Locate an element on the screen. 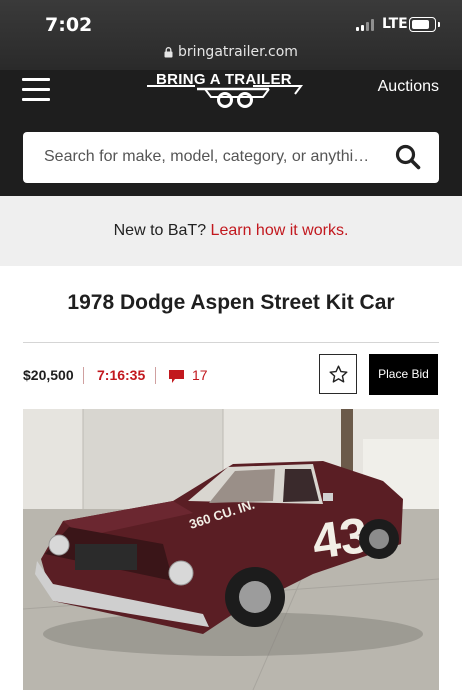 This screenshot has height=700, width=462. divider is located at coordinates (231, 342).